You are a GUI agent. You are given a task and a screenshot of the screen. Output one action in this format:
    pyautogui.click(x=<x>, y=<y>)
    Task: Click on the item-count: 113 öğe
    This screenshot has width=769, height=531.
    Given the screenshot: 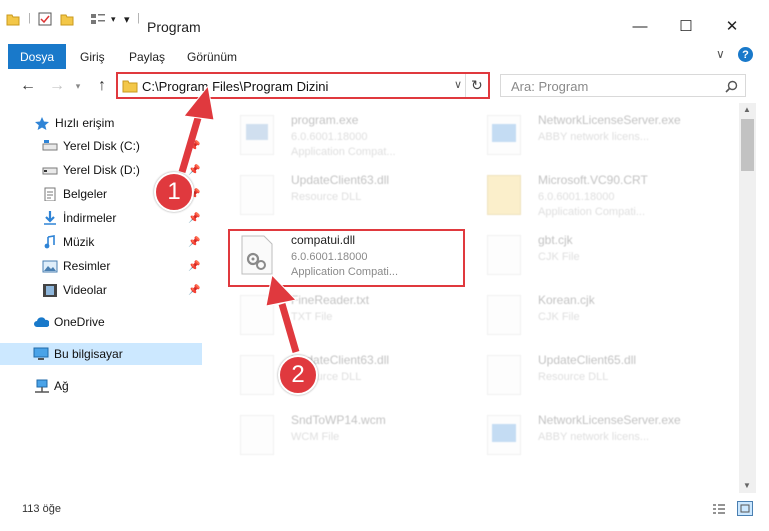 What is the action you would take?
    pyautogui.click(x=41, y=509)
    